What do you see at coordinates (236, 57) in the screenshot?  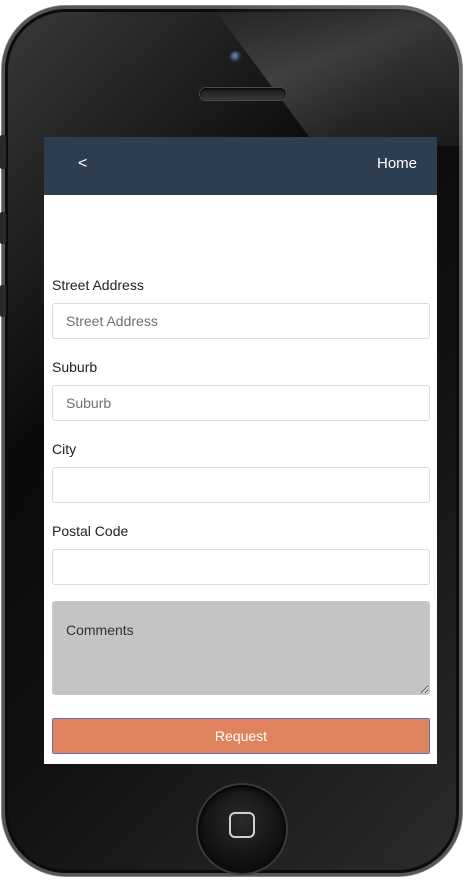 I see `camera-icon` at bounding box center [236, 57].